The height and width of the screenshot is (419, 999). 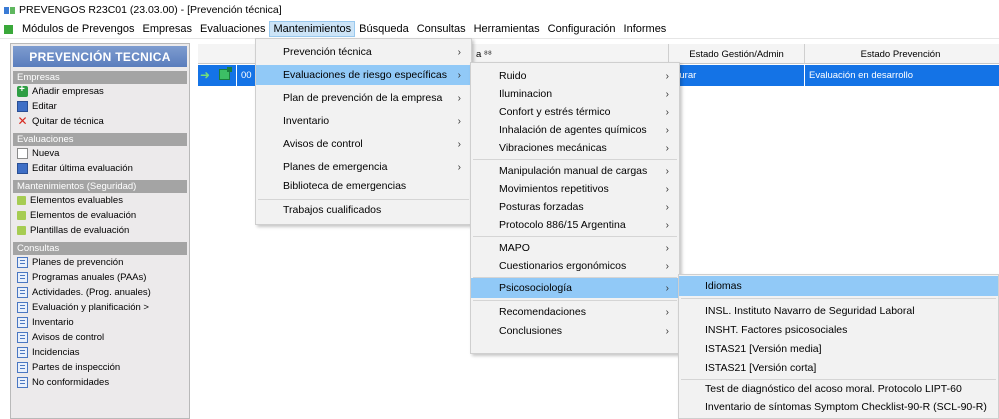 I want to click on menu-item-cuestionarios-ergonomicos: Cuestionarios ergonómicos ›, so click(x=575, y=266).